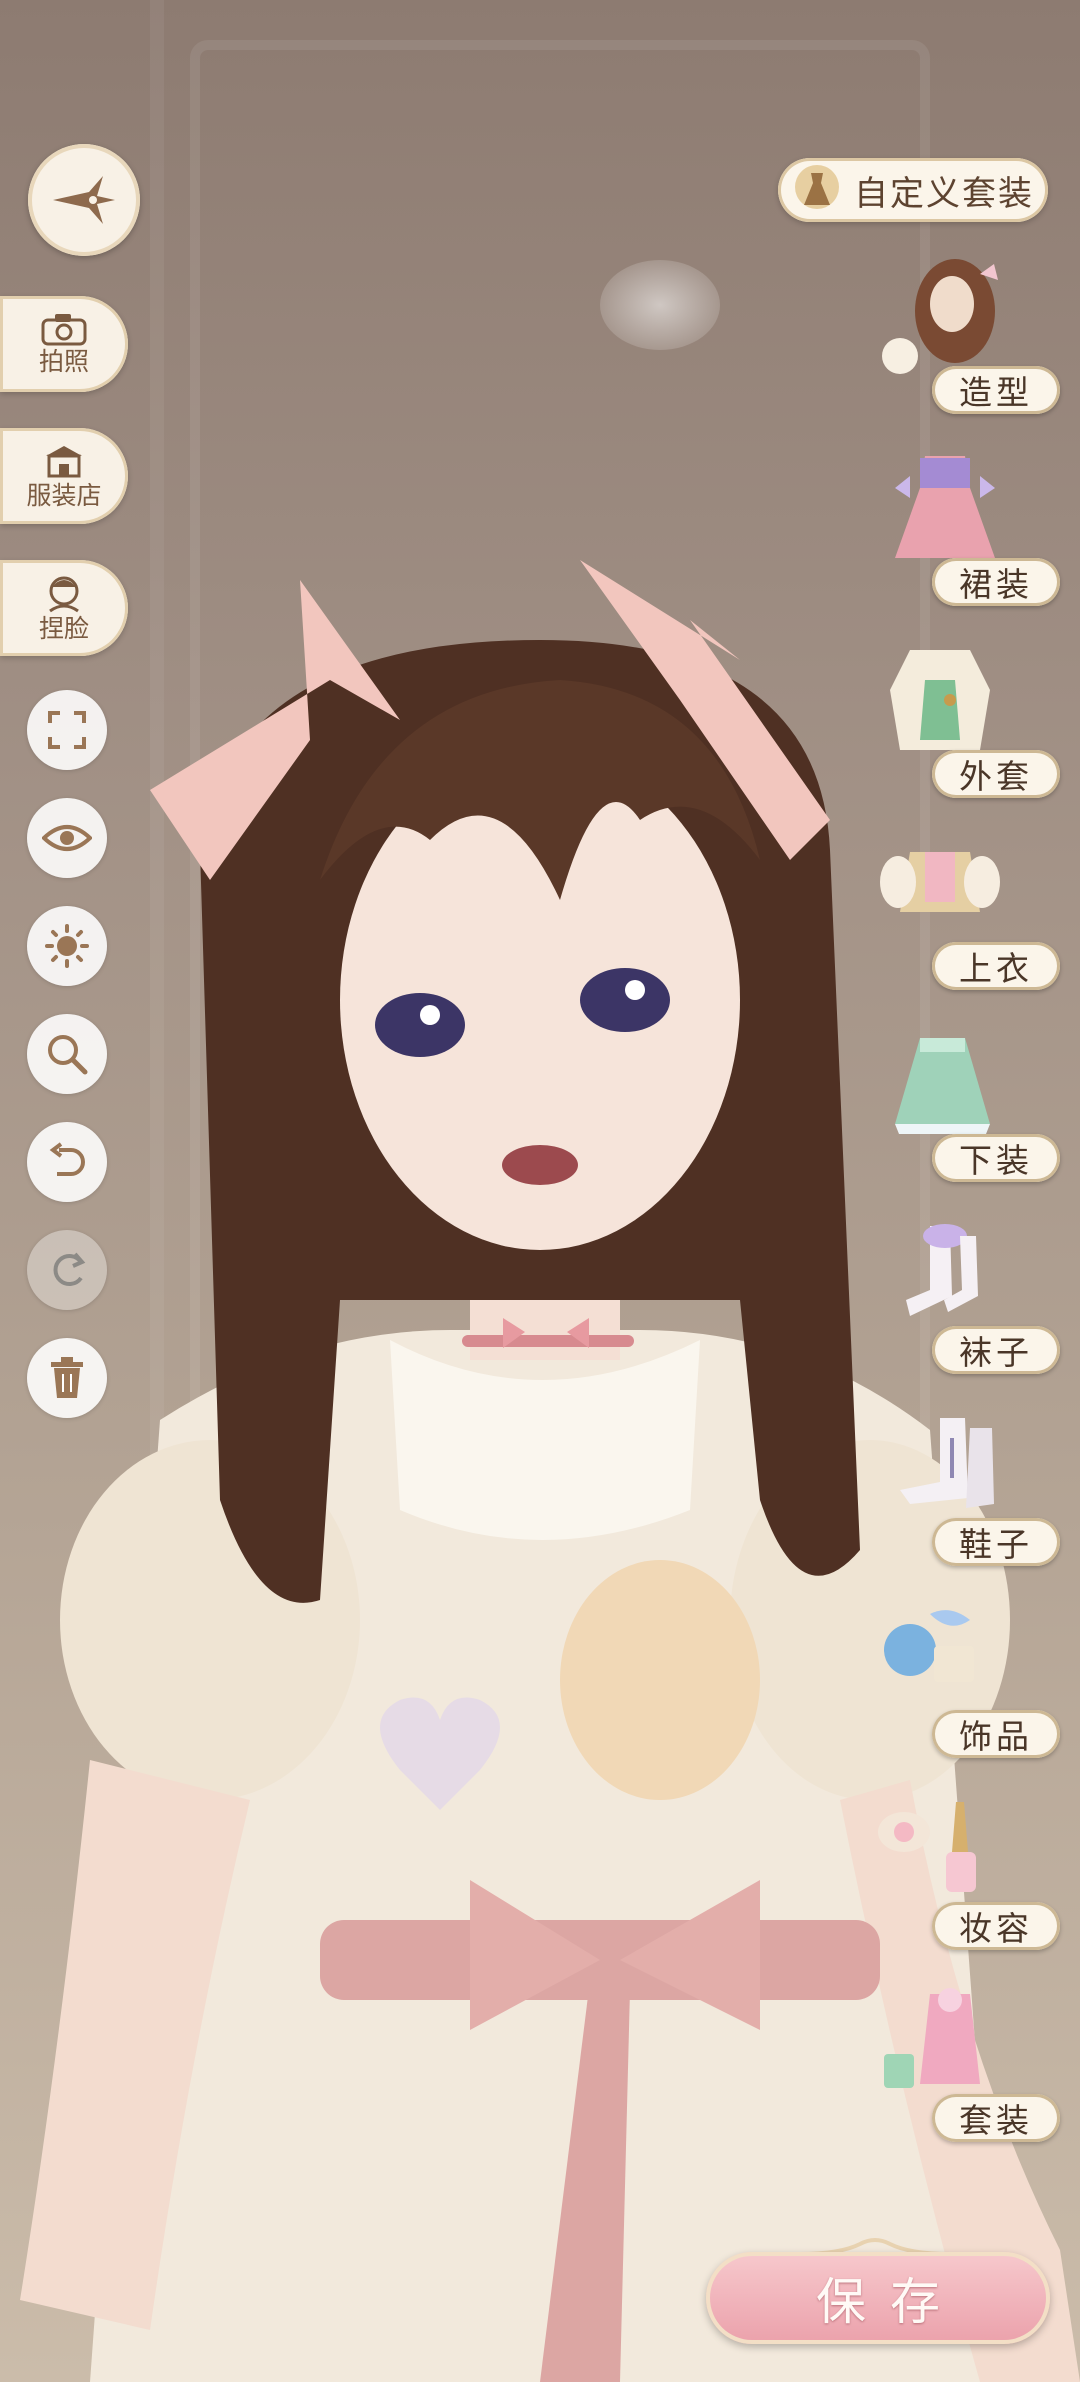 This screenshot has width=1080, height=2382. Describe the element at coordinates (67, 1159) in the screenshot. I see `undo-icon` at that location.